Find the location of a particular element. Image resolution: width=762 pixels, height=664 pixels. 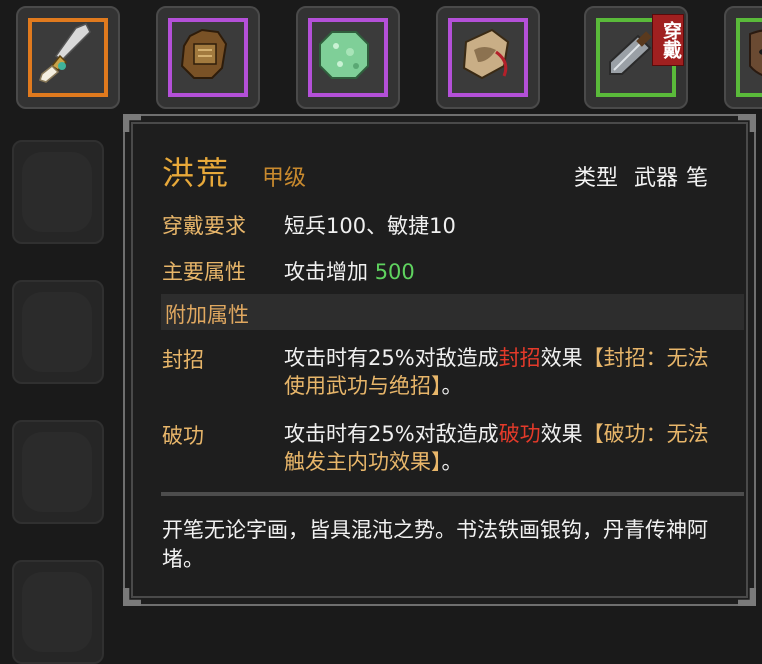

main-attribute-value: 攻击增加 500 is located at coordinates (349, 271).